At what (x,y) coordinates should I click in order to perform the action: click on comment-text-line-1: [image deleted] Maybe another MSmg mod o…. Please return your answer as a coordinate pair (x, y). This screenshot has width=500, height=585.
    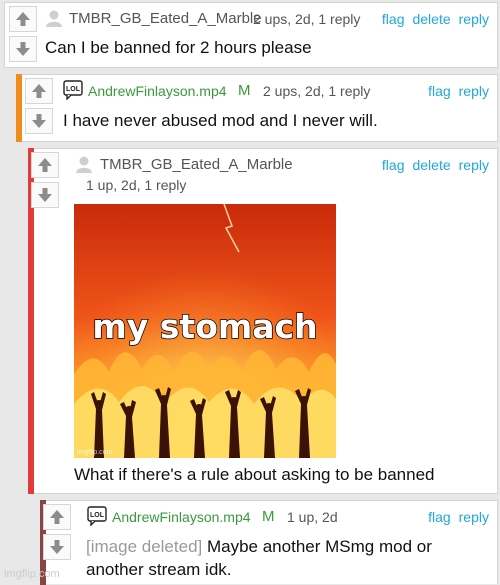
    Looking at the image, I should click on (259, 546).